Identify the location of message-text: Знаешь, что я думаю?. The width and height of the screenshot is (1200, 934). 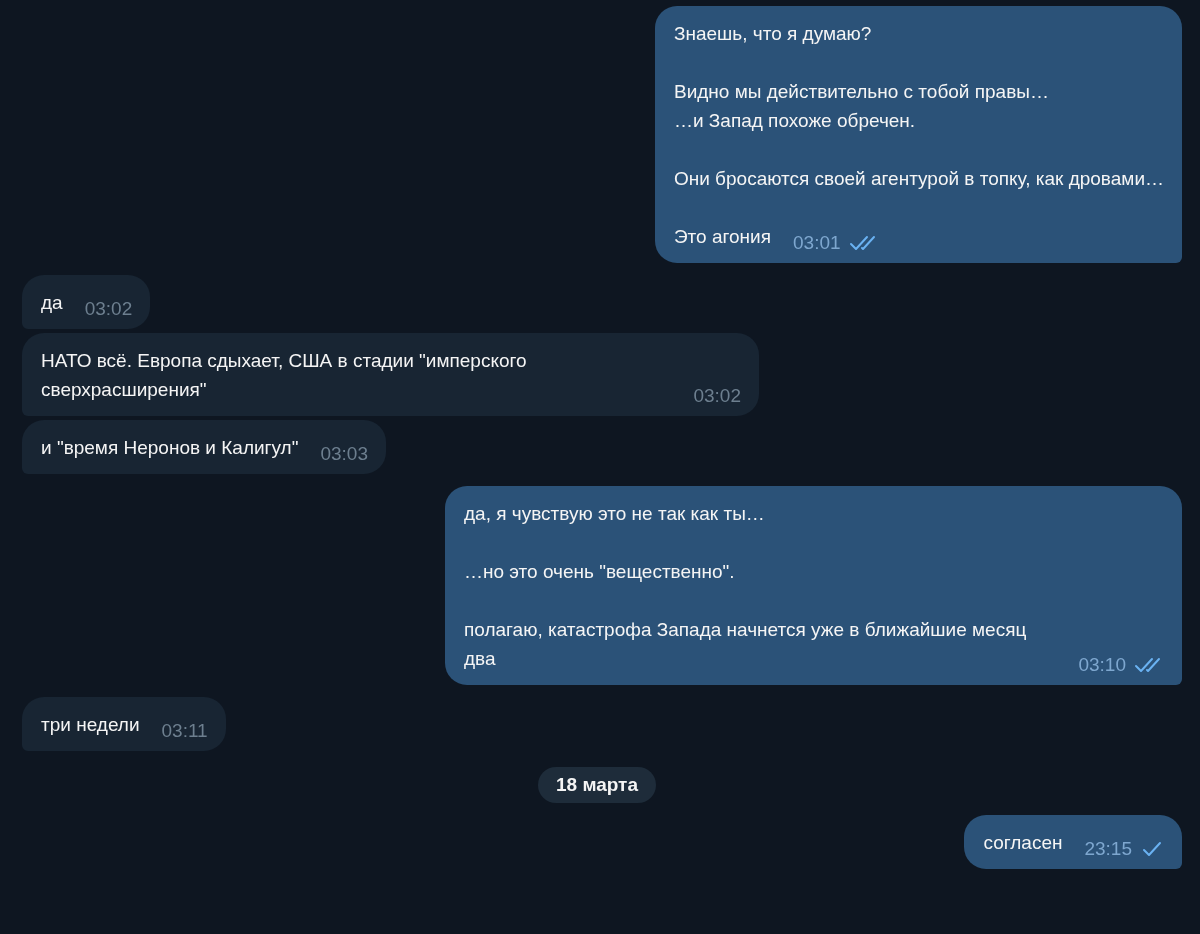
(773, 34).